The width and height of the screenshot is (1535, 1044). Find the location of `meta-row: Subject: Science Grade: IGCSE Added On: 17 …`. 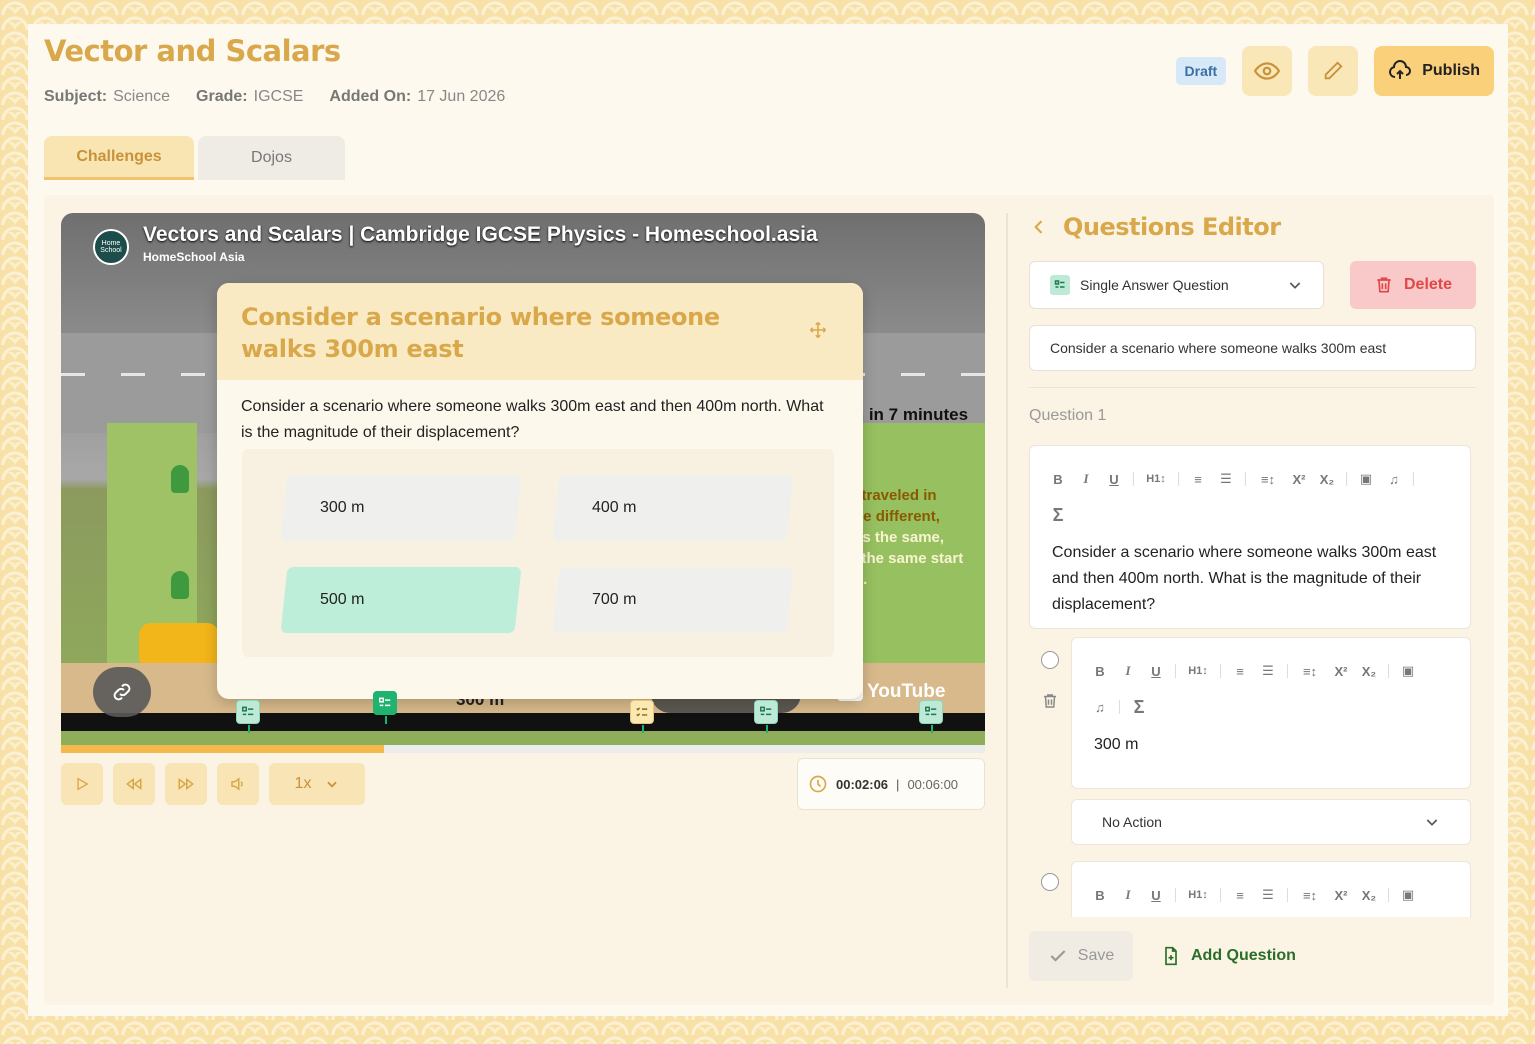

meta-row: Subject: Science Grade: IGCSE Added On: 17 … is located at coordinates (274, 97).